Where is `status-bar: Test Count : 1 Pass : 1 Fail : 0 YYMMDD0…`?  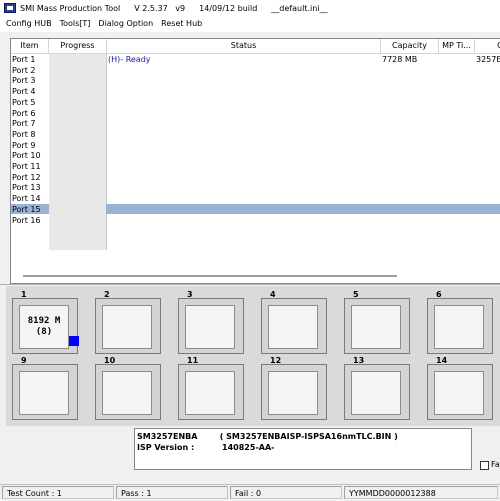 status-bar: Test Count : 1 Pass : 1 Fail : 0 YYMMDD0… is located at coordinates (250, 492).